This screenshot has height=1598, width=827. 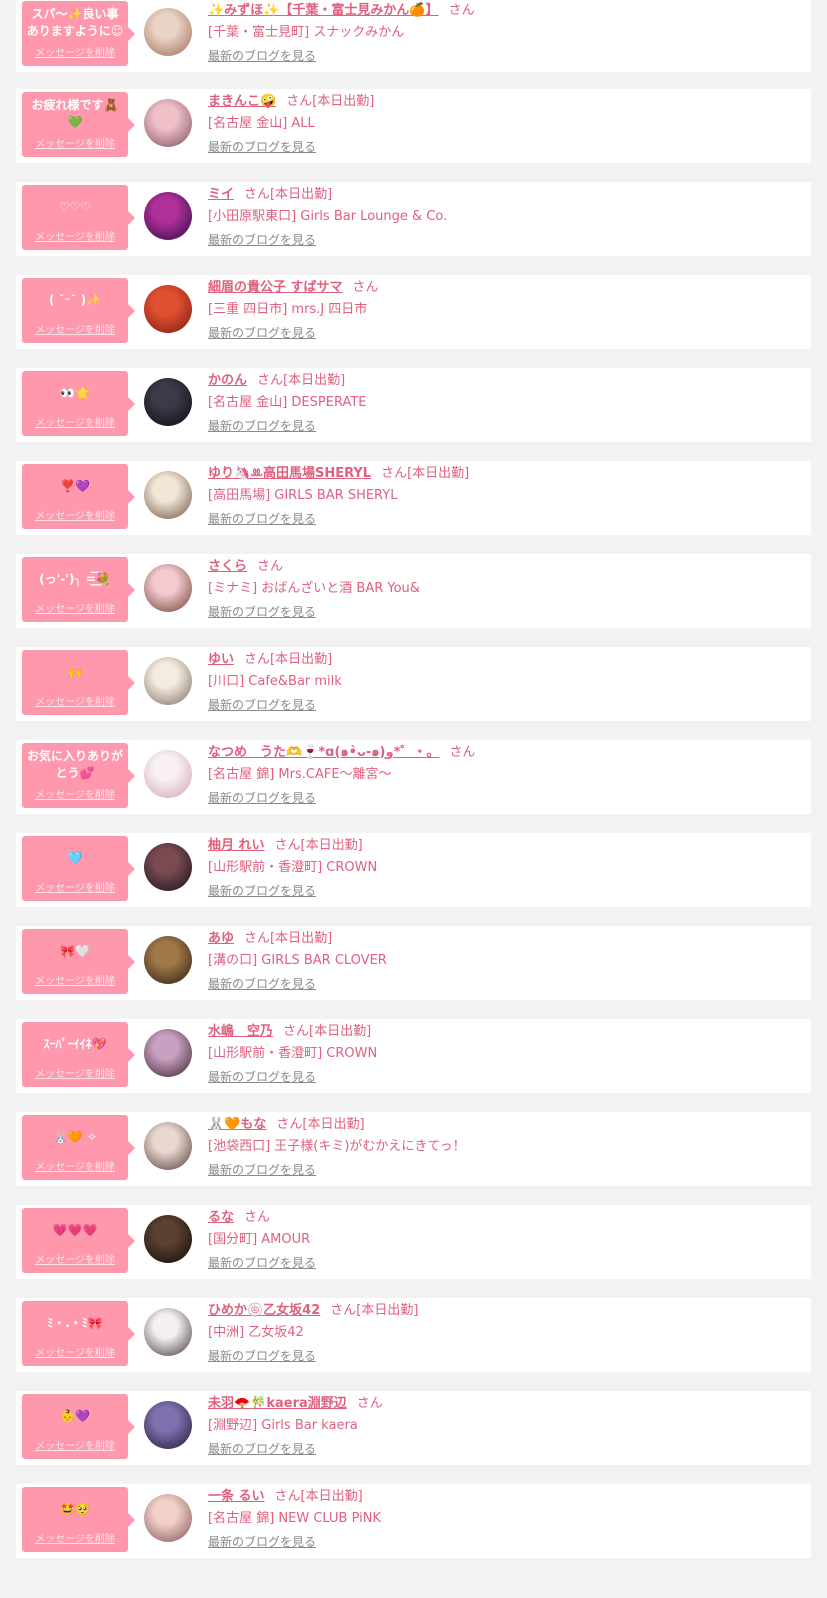 What do you see at coordinates (236, 845) in the screenshot?
I see `cast-name-link: 柚月 れい` at bounding box center [236, 845].